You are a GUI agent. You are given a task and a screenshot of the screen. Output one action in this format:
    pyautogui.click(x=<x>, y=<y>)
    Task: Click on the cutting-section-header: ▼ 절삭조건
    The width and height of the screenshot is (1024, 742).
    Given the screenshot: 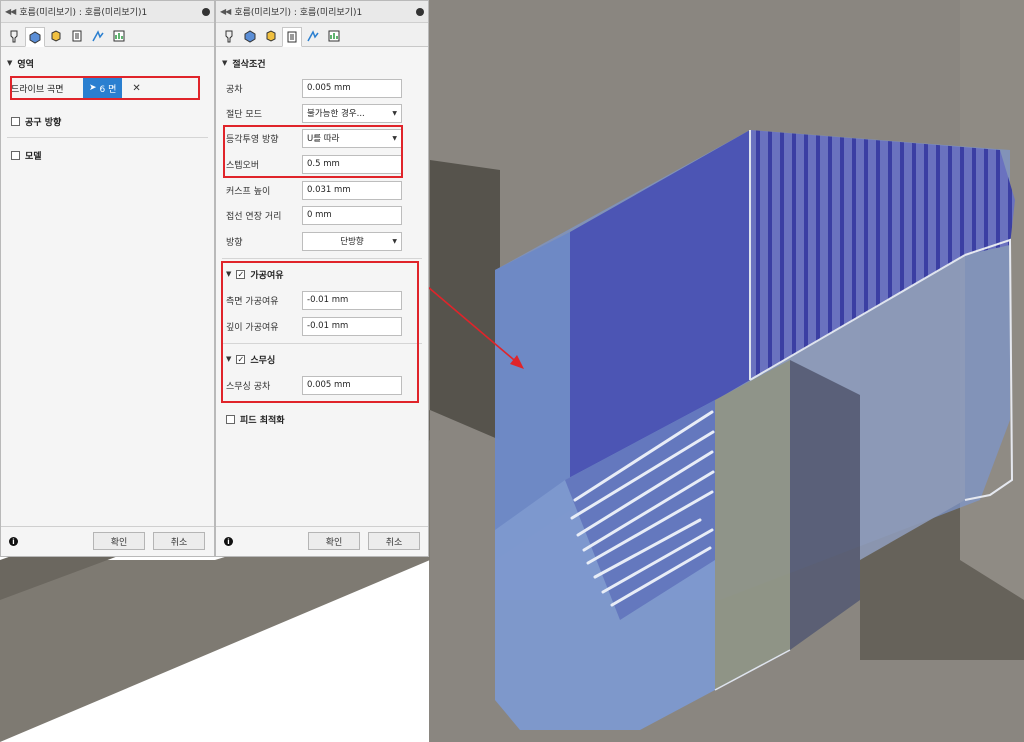 What is the action you would take?
    pyautogui.click(x=244, y=63)
    